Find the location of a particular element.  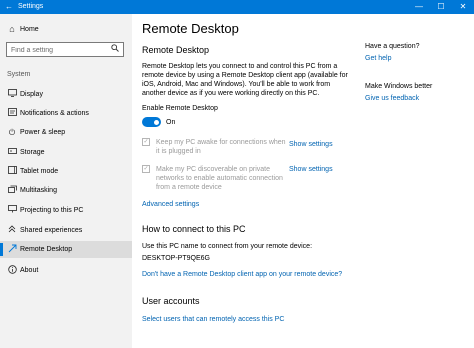

storage-icon is located at coordinates (12, 152).